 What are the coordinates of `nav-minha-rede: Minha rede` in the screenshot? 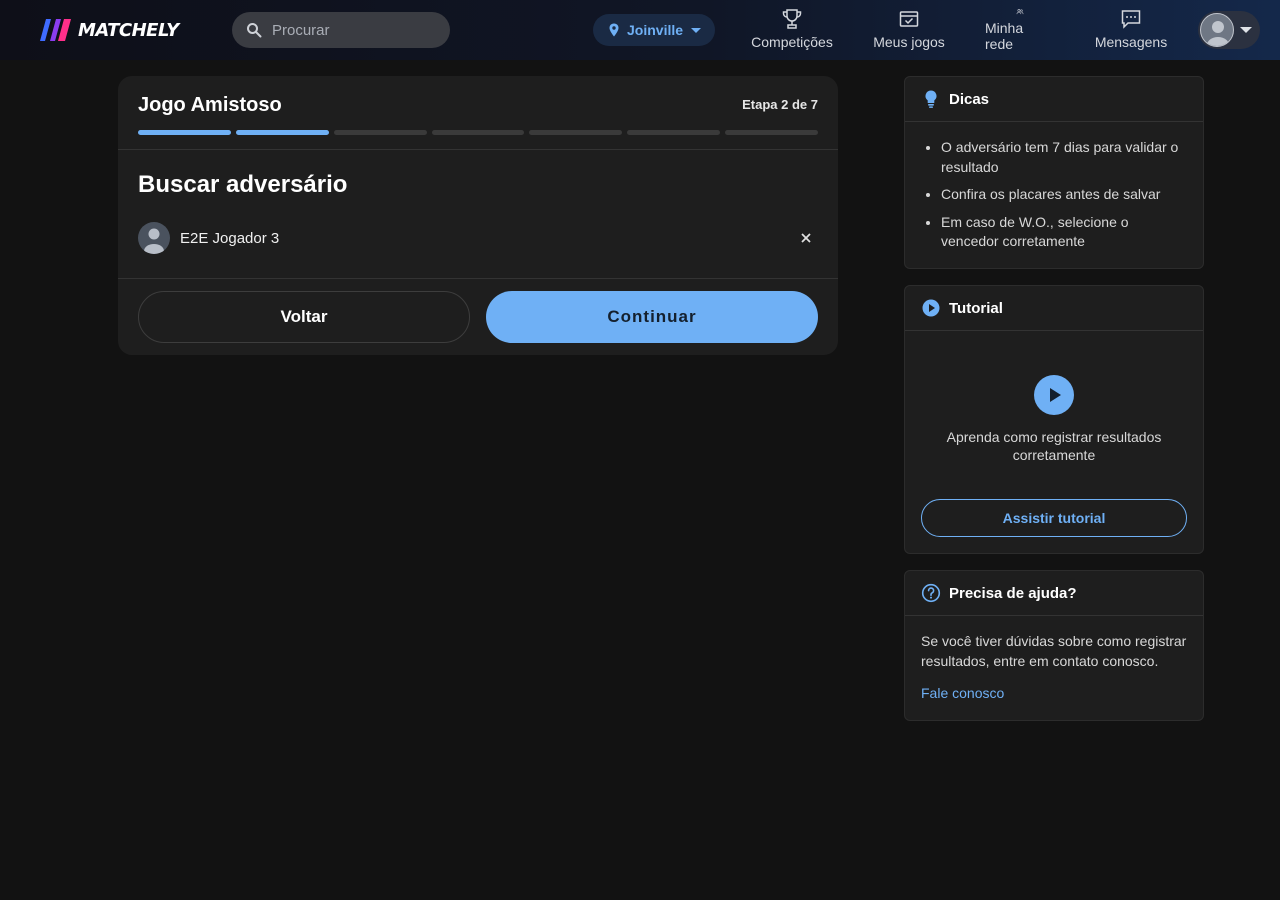 It's located at (1020, 30).